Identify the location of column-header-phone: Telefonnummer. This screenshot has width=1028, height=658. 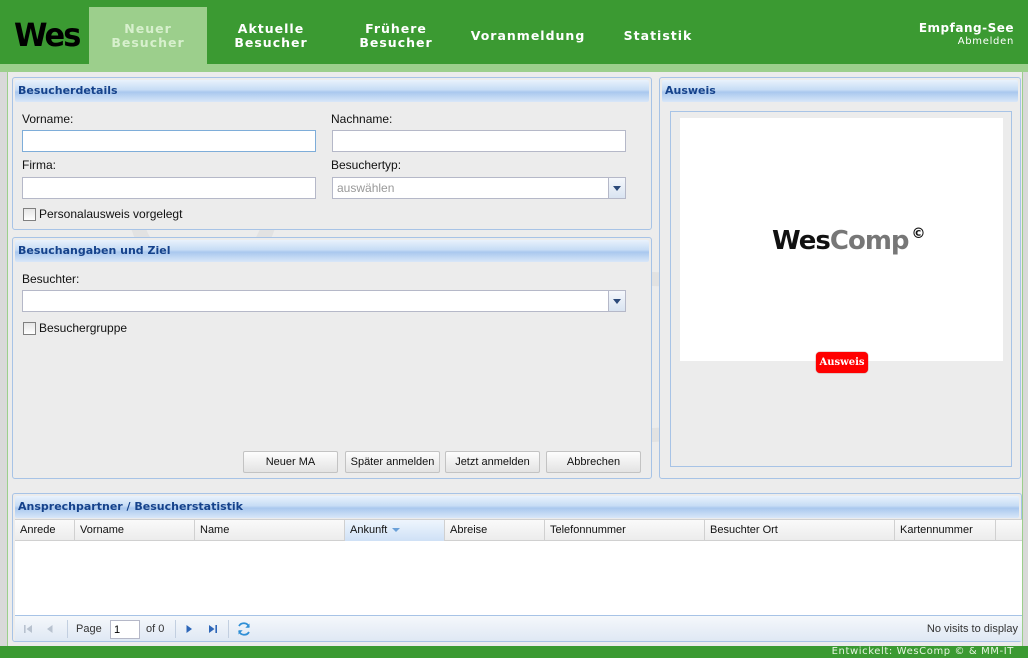
(625, 530).